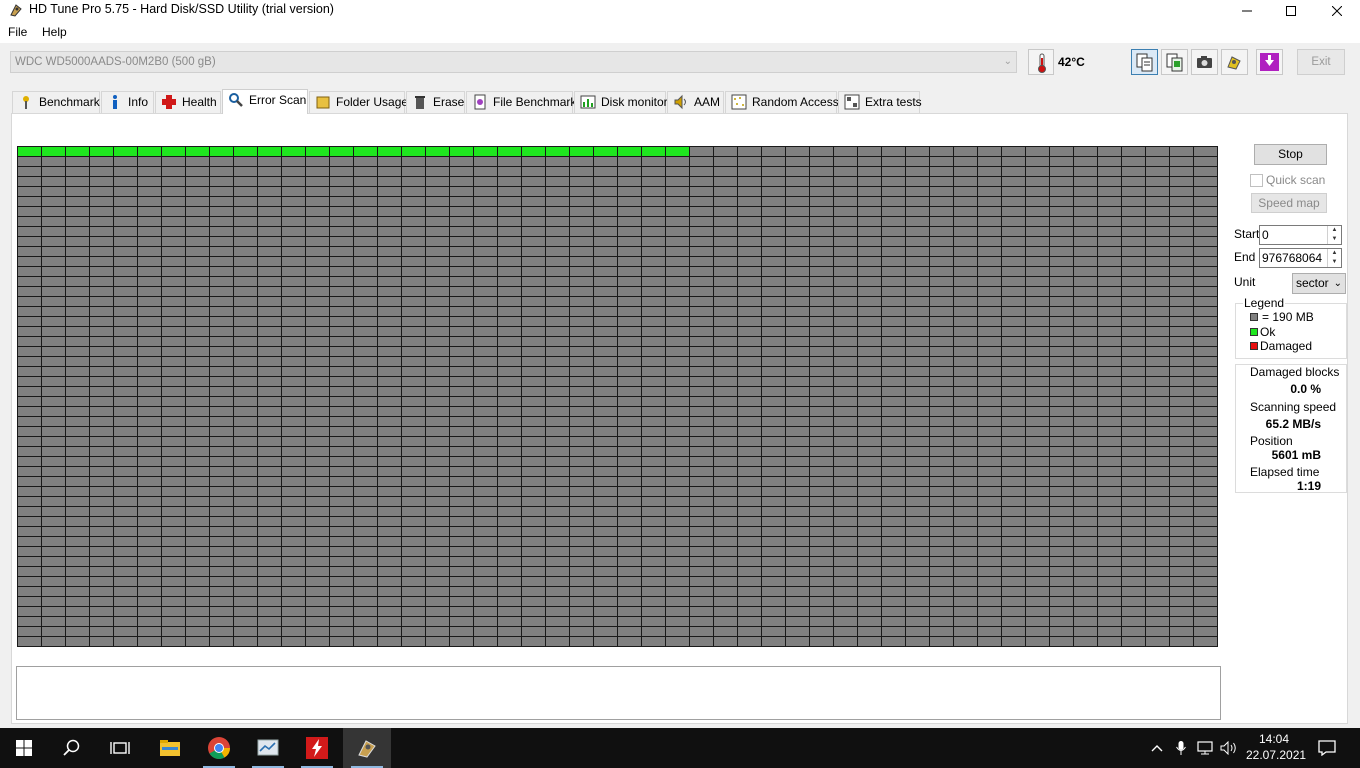  I want to click on microphone-button, so click(1181, 748).